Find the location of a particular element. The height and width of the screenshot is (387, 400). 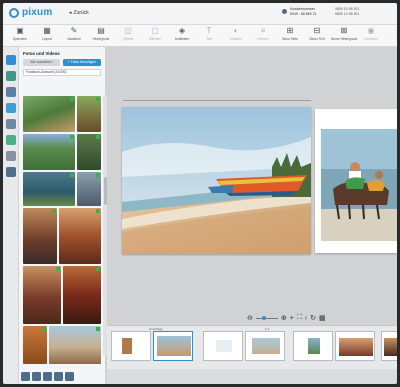

toolbar-label: Hintergrund is located at coordinates (101, 39).